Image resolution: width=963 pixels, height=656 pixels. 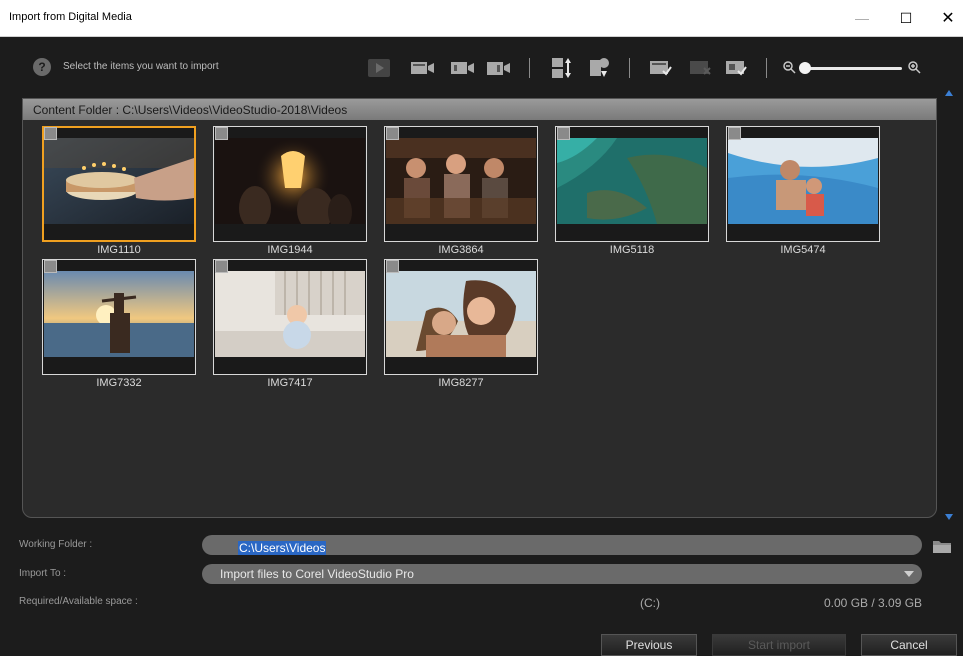 I want to click on minimize-button: —, so click(x=862, y=18).